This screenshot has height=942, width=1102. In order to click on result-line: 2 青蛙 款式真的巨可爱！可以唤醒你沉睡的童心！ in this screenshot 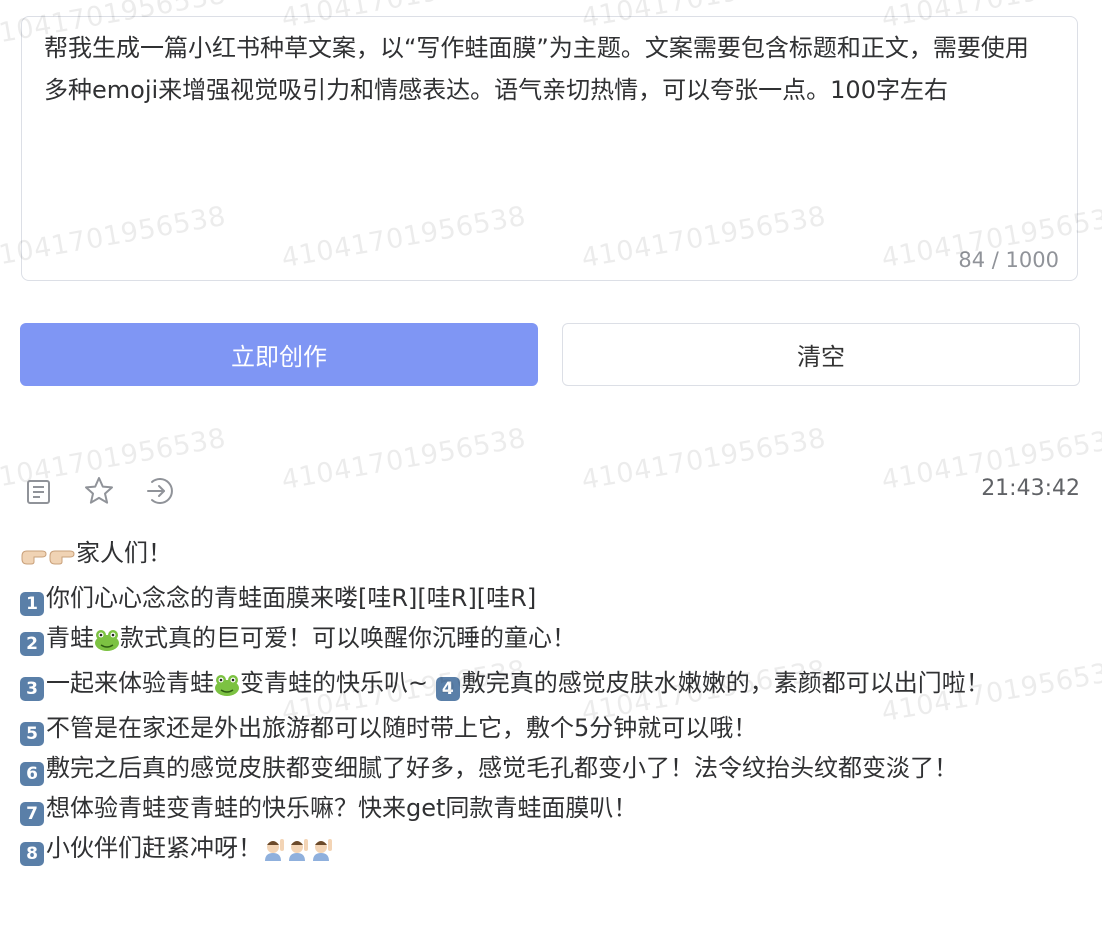, I will do `click(542, 640)`.